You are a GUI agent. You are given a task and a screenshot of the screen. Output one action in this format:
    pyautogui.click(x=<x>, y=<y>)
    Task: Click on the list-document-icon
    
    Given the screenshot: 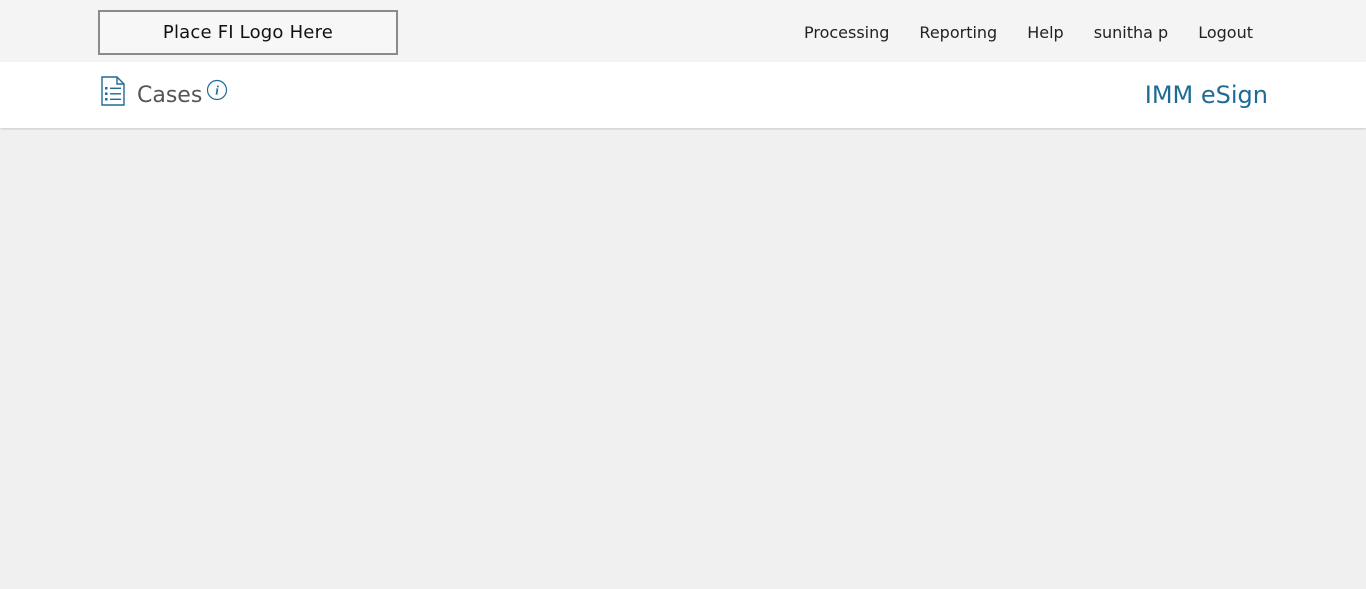 What is the action you would take?
    pyautogui.click(x=113, y=91)
    